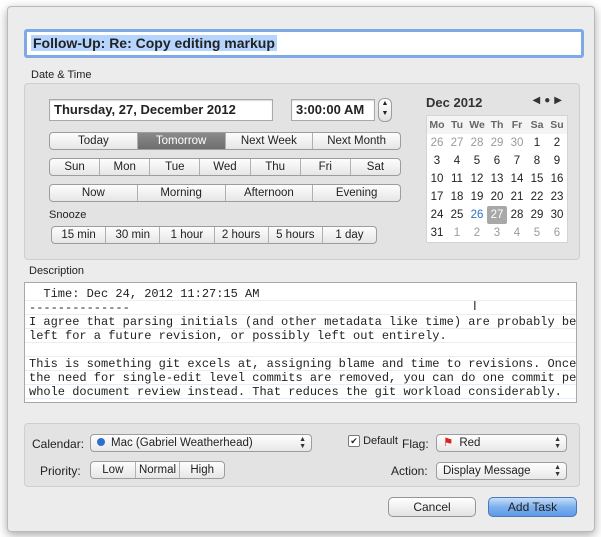  Describe the element at coordinates (374, 167) in the screenshot. I see `weekday-sat: Sat` at that location.